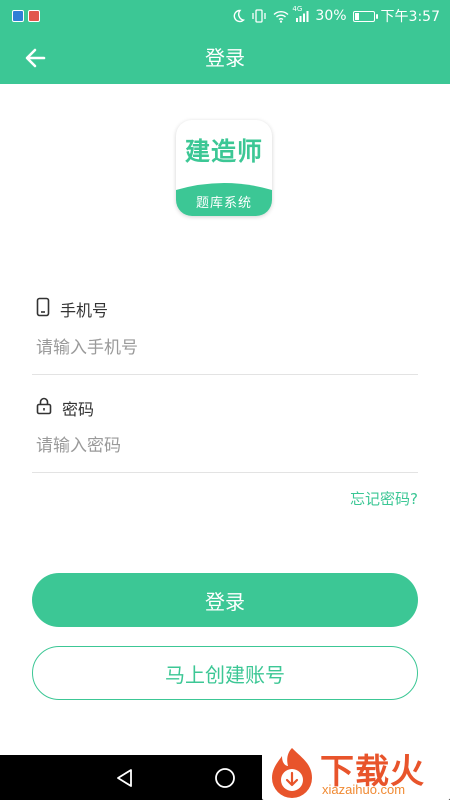  I want to click on phone-label-text: 手机号, so click(84, 310).